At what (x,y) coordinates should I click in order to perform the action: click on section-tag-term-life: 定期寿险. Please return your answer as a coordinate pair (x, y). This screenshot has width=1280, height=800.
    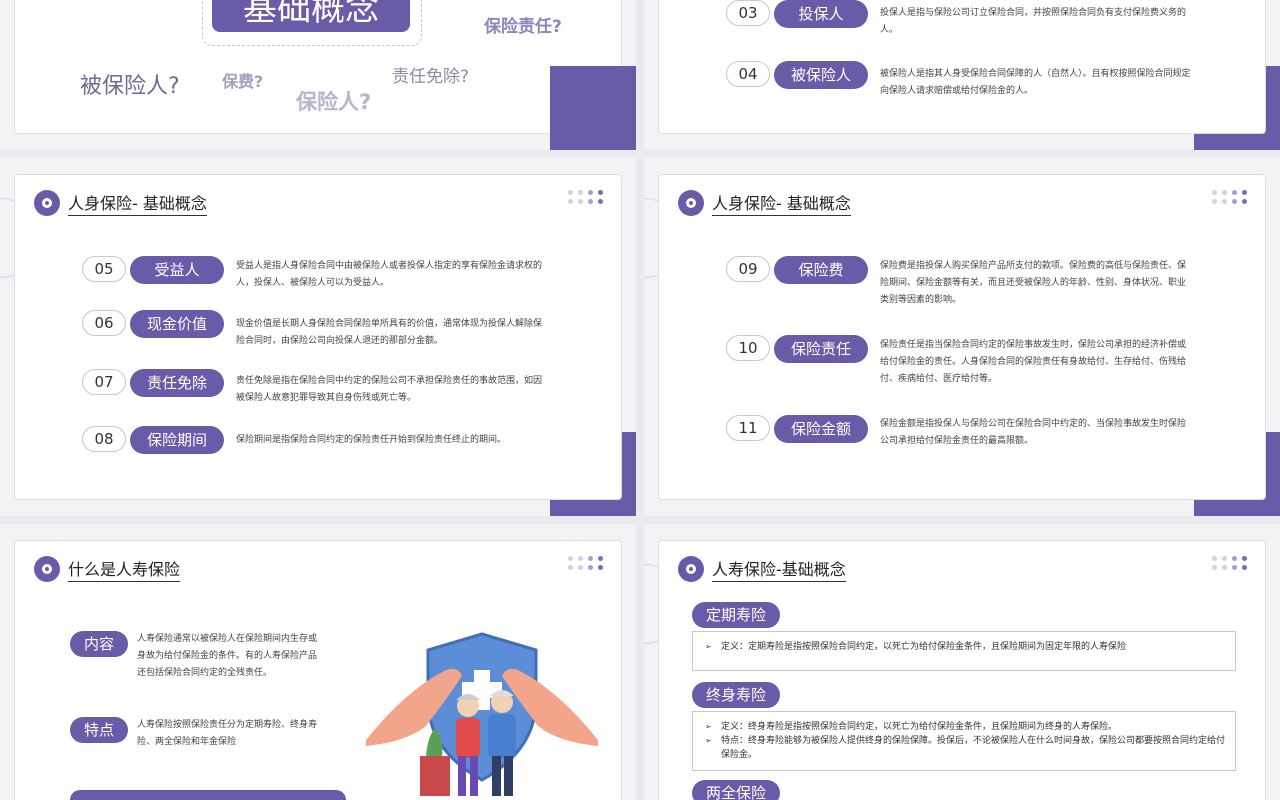
    Looking at the image, I should click on (736, 615).